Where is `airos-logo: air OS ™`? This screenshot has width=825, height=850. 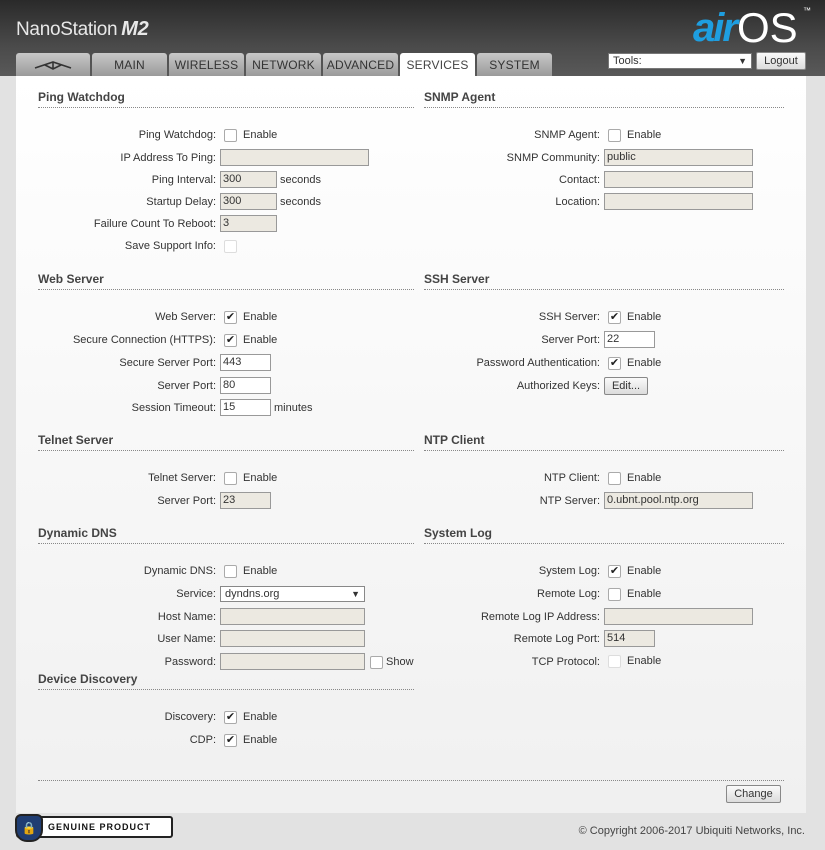 airos-logo: air OS ™ is located at coordinates (752, 27).